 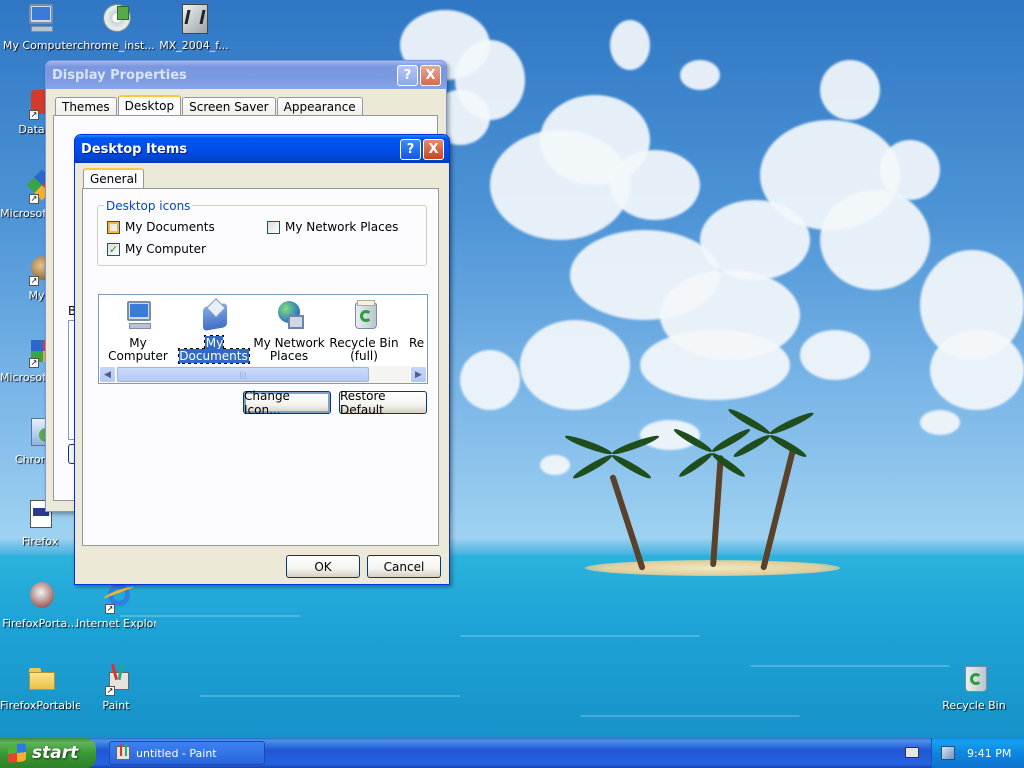 I want to click on checkbox-label: My Documents, so click(x=170, y=227).